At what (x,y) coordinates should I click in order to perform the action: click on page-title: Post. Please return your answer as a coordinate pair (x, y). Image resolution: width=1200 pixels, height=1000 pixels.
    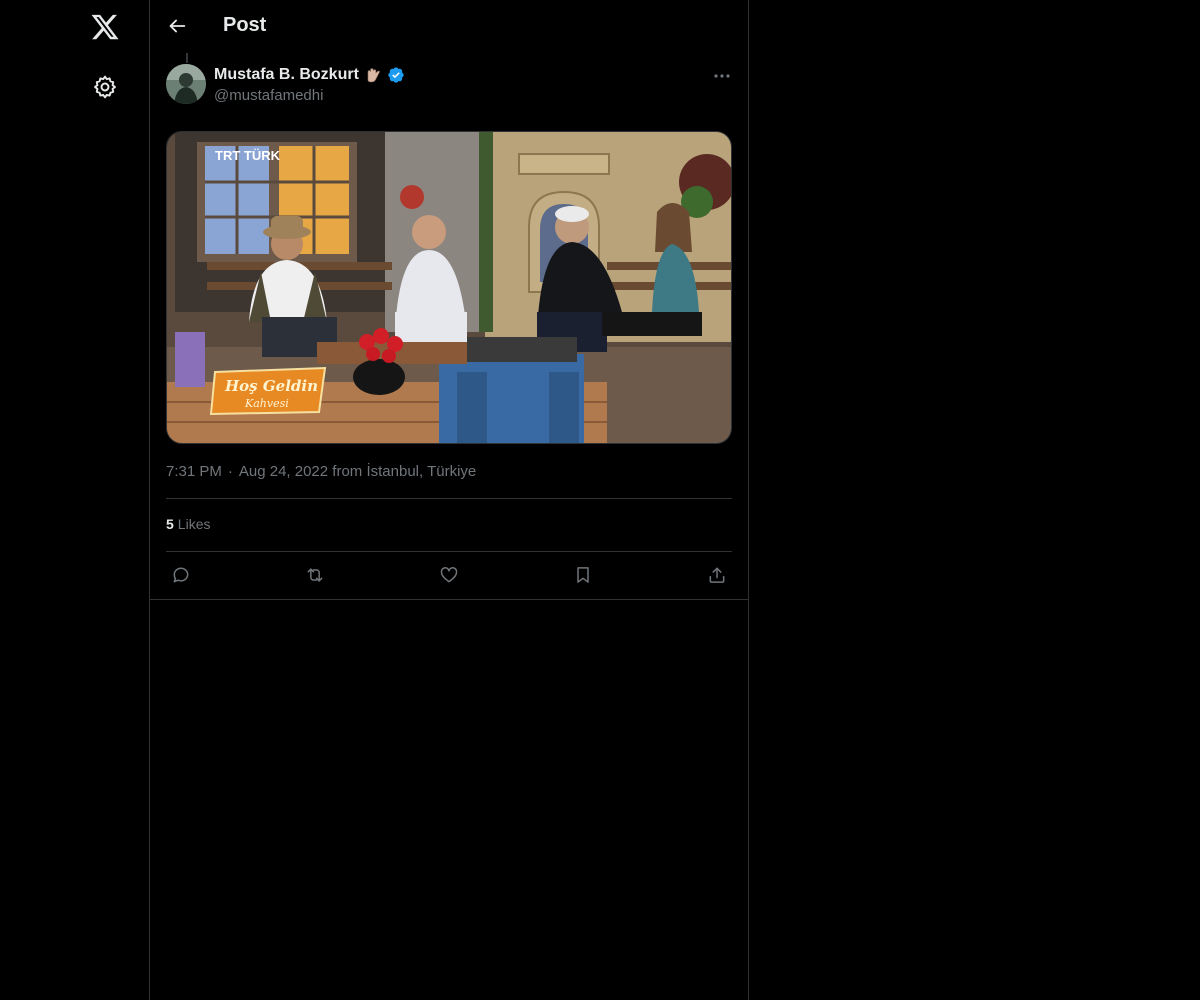
    Looking at the image, I should click on (245, 25).